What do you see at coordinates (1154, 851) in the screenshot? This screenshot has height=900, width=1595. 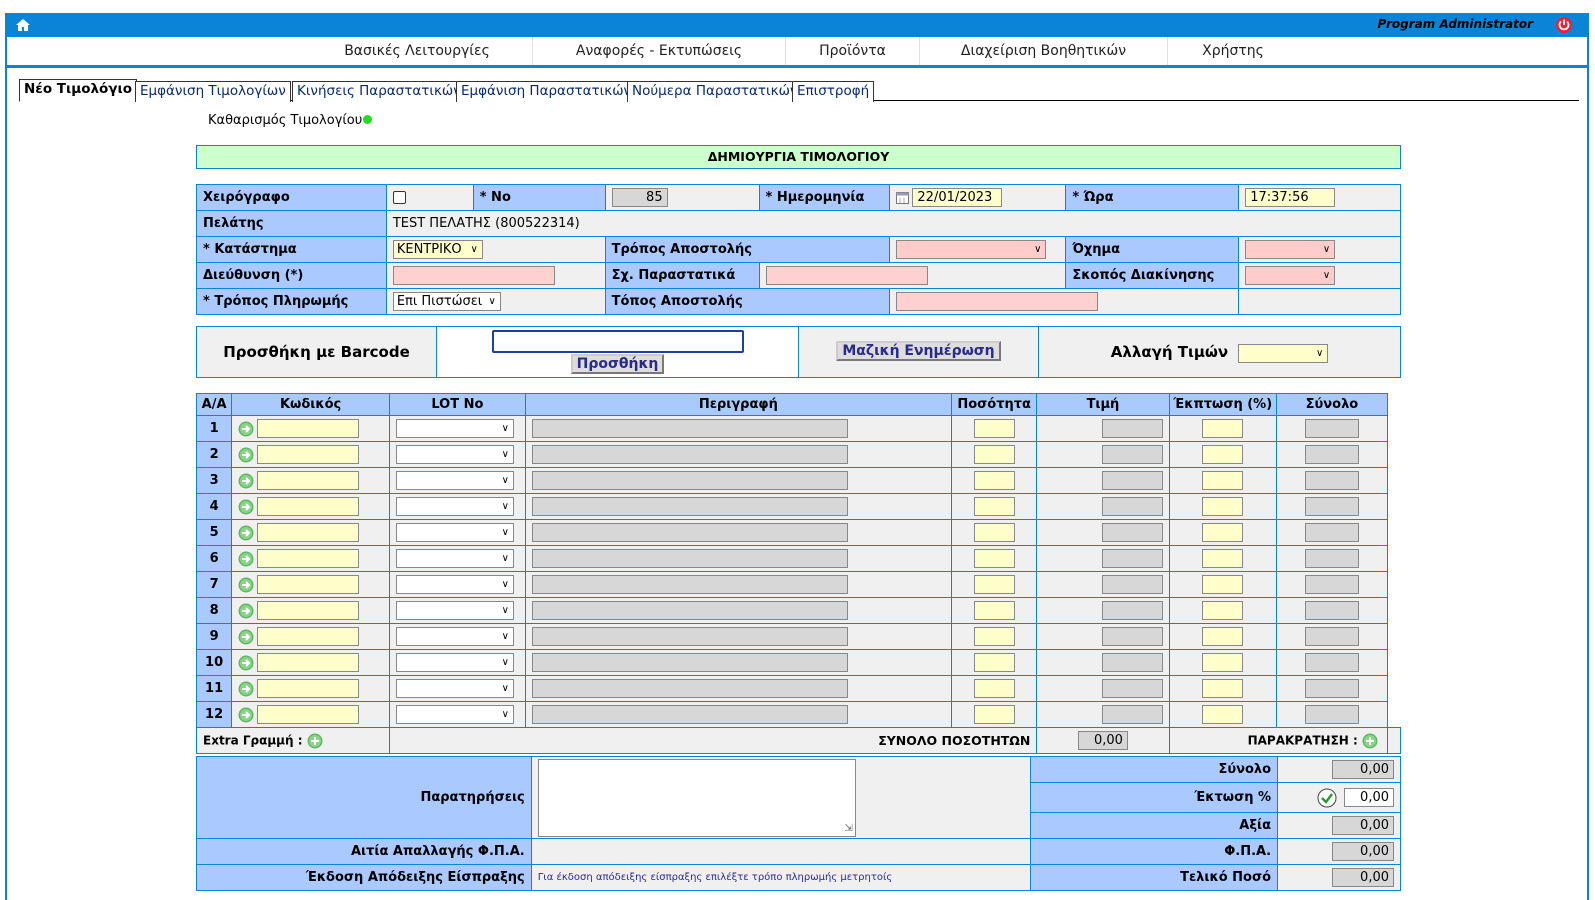 I see `vat-label: Φ.Π.Α.` at bounding box center [1154, 851].